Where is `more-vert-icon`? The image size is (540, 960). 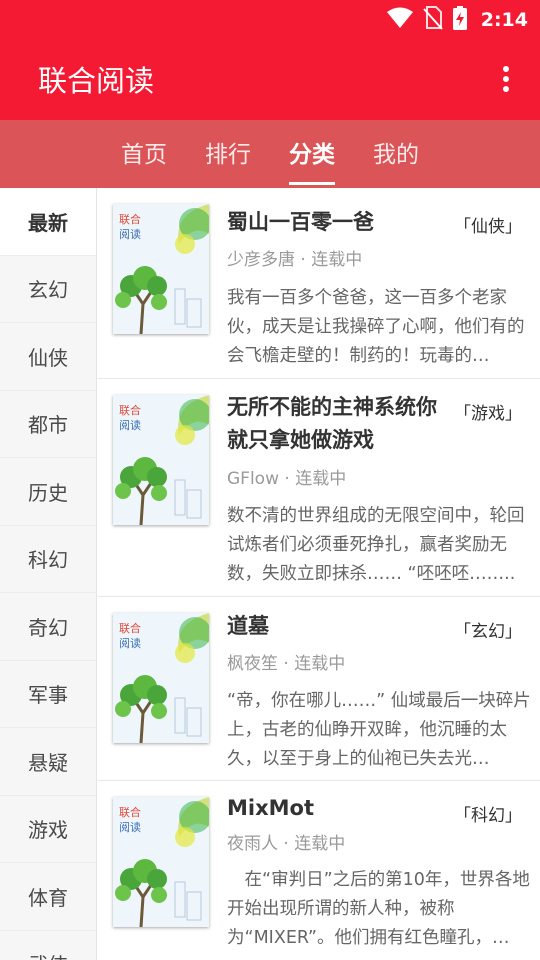 more-vert-icon is located at coordinates (506, 80).